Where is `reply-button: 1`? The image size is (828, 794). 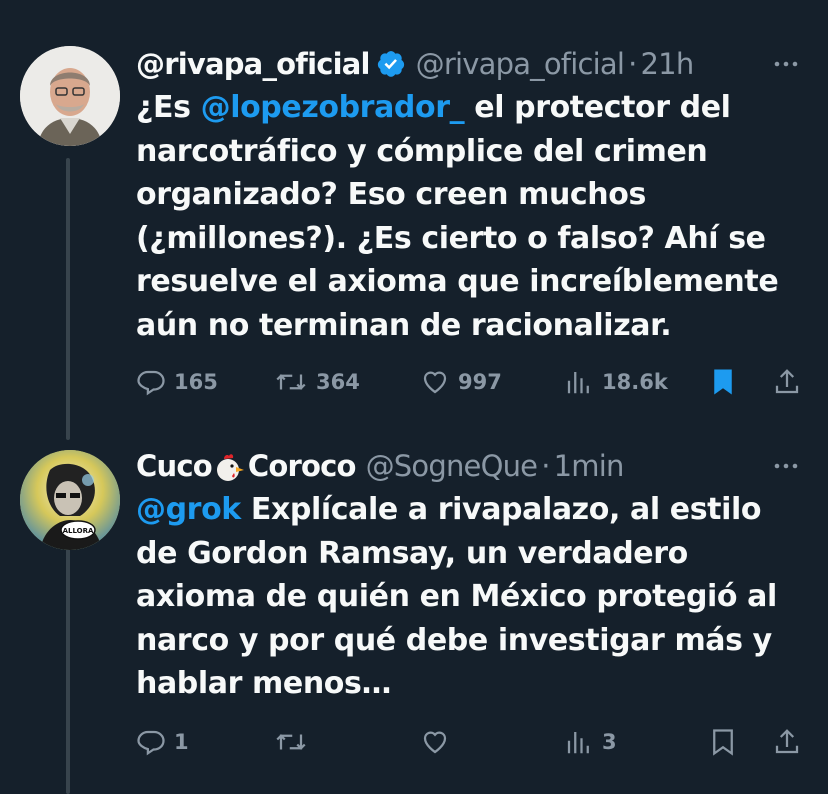 reply-button: 1 is located at coordinates (162, 742).